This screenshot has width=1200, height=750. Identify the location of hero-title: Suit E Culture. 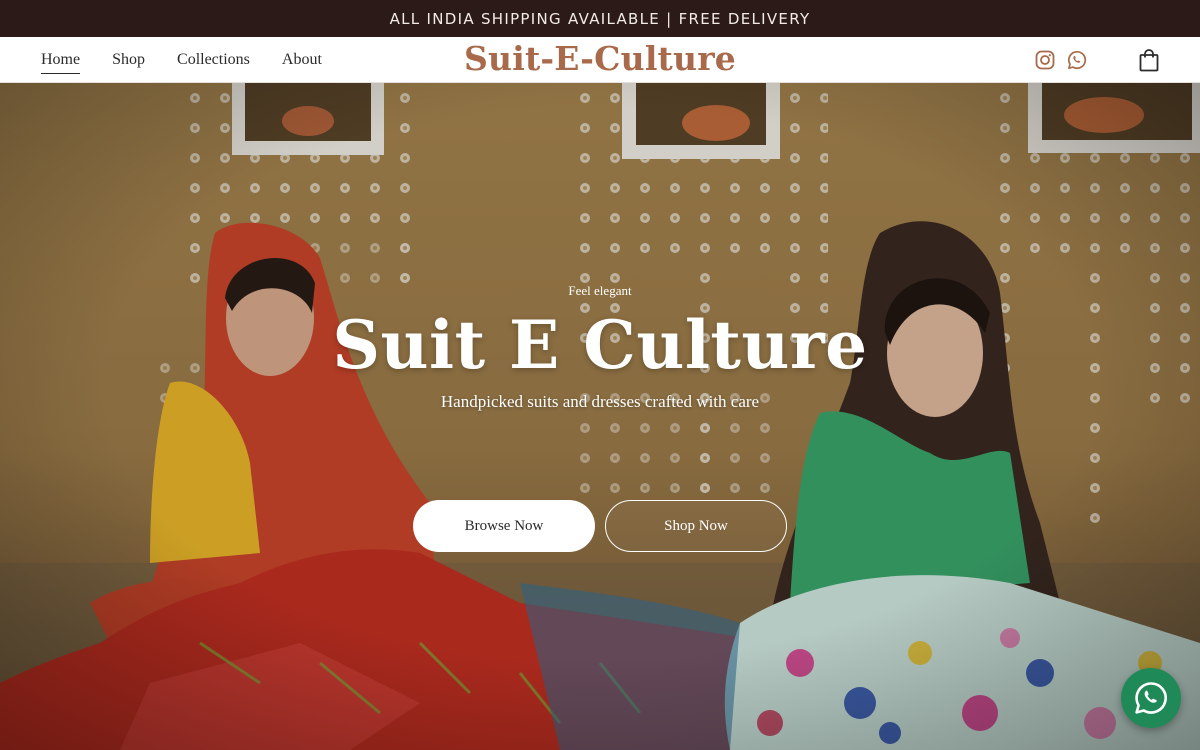
(600, 345).